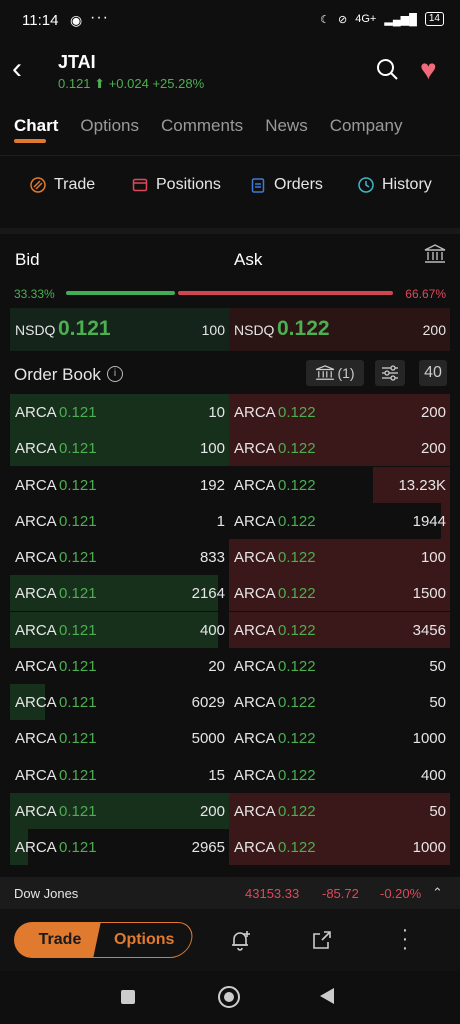 The width and height of the screenshot is (460, 1024). I want to click on level-size: 10, so click(216, 412).